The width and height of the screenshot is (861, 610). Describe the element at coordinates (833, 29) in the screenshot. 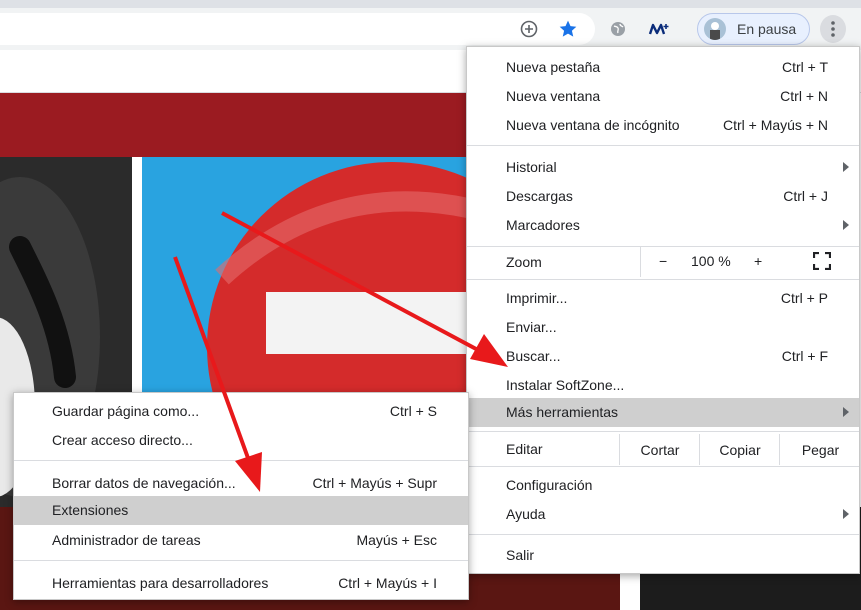

I see `kebab-menu-icon` at that location.